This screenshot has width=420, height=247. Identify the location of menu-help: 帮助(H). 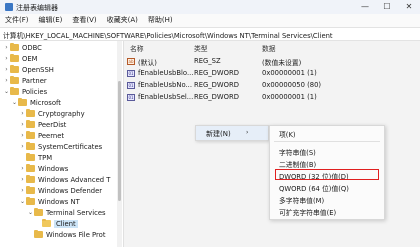
(160, 20).